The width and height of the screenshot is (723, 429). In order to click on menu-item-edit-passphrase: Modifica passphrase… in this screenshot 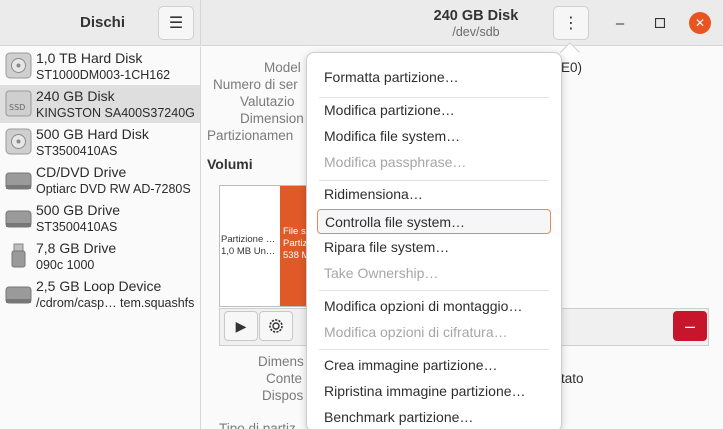, I will do `click(395, 162)`.